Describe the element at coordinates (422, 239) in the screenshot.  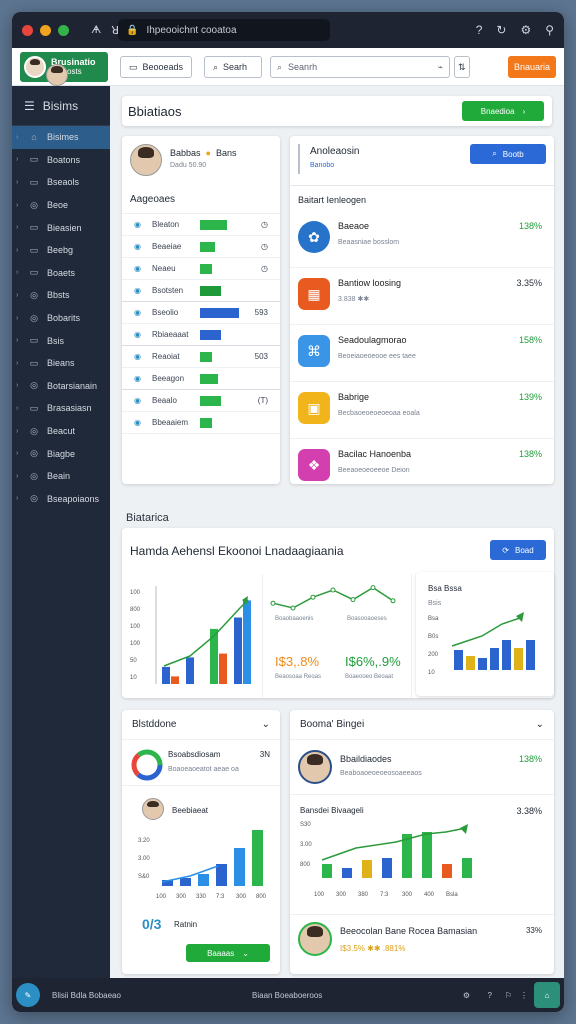
I see `product-item: ✿ Baeaoe Beaasniae bosslom 138%` at that location.